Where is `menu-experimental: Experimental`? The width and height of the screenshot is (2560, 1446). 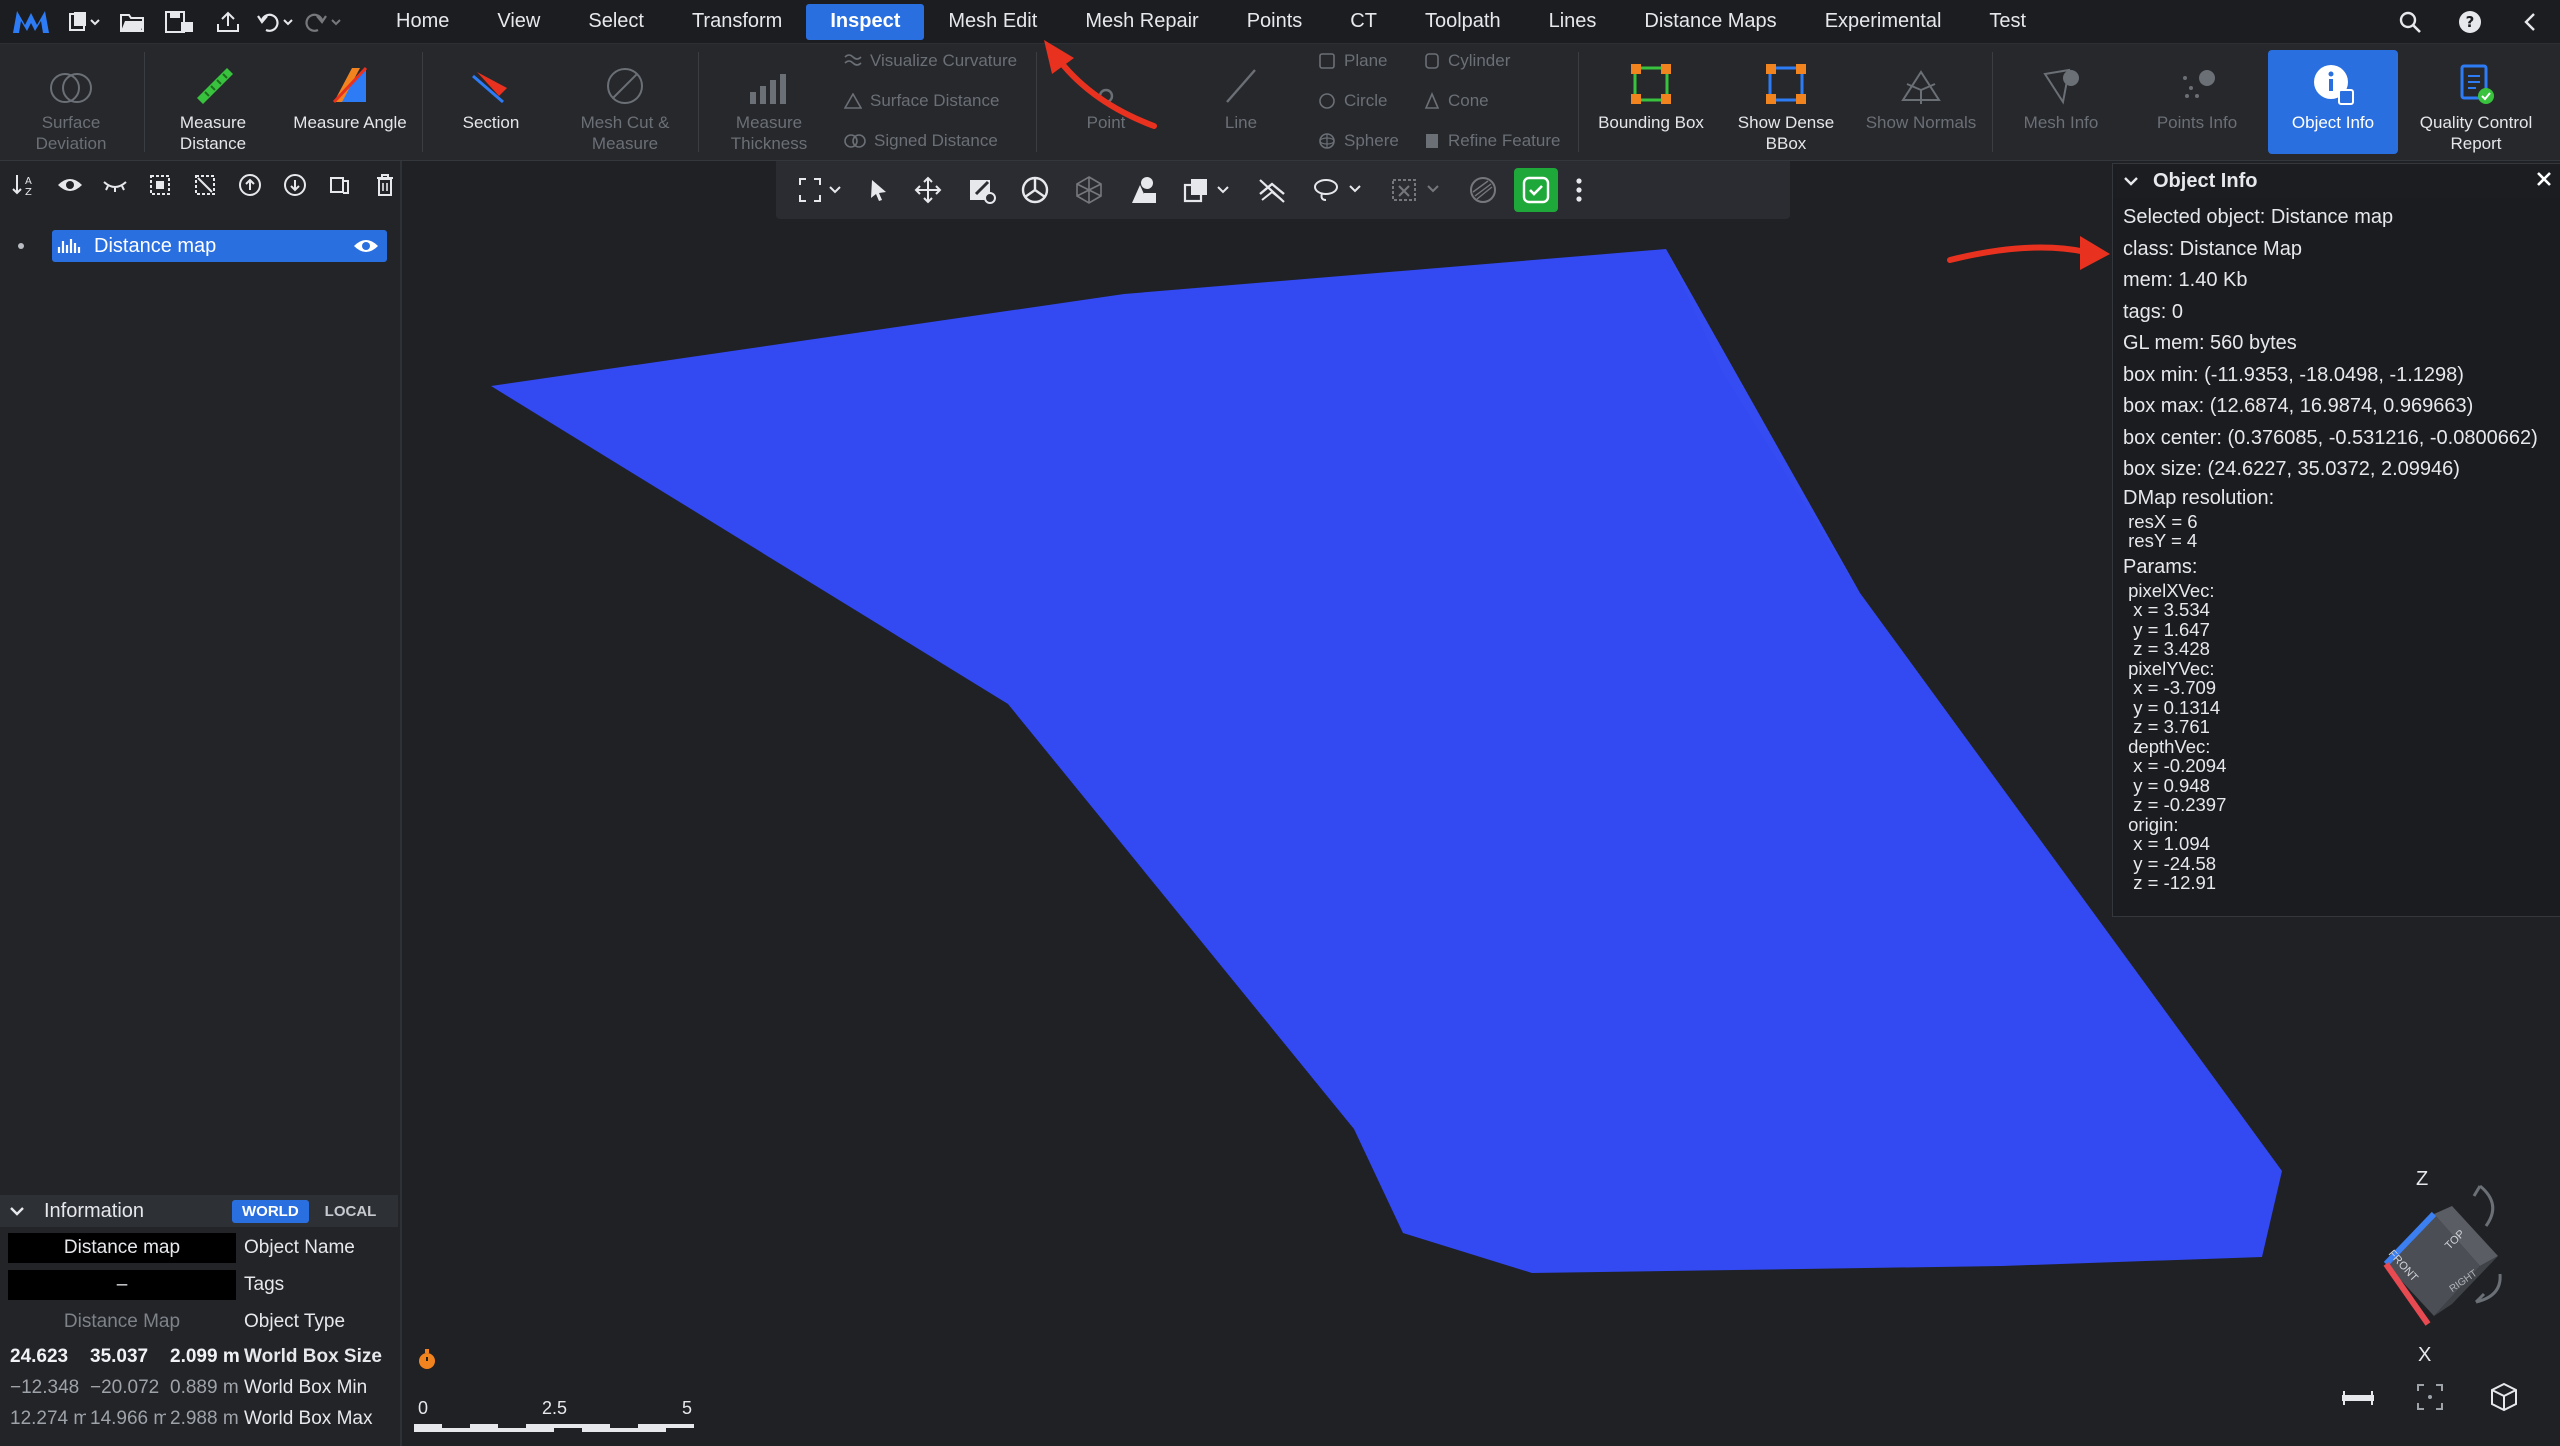 menu-experimental: Experimental is located at coordinates (1883, 22).